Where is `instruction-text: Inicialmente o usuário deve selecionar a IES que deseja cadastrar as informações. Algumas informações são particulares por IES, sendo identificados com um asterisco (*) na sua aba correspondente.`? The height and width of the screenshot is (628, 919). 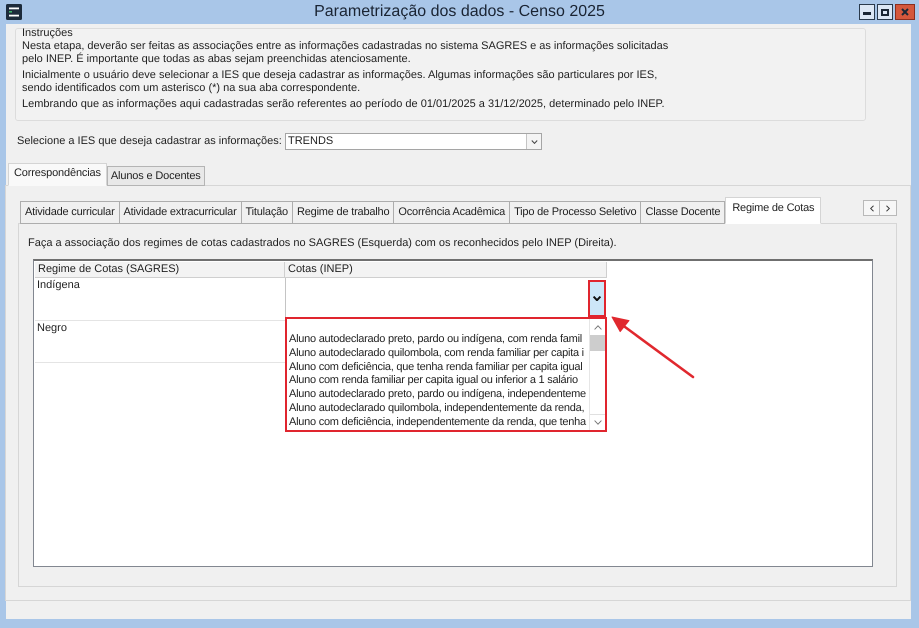
instruction-text: Inicialmente o usuário deve selecionar a IES que deseja cadastrar as informações. Algumas informações são particulares por IES, sendo identificados com um asterisco (*) na sua aba correspondente. is located at coordinates (340, 82).